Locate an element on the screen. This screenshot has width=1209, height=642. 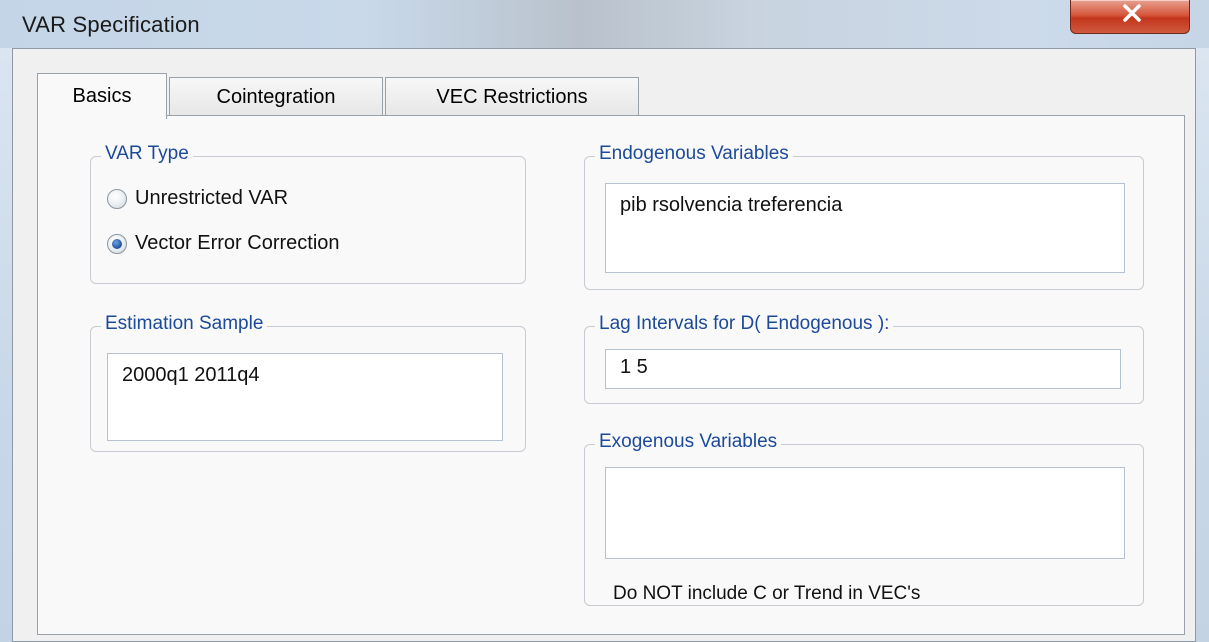
endogenous-variables-input: pib rsolvencia treferencia is located at coordinates (865, 228).